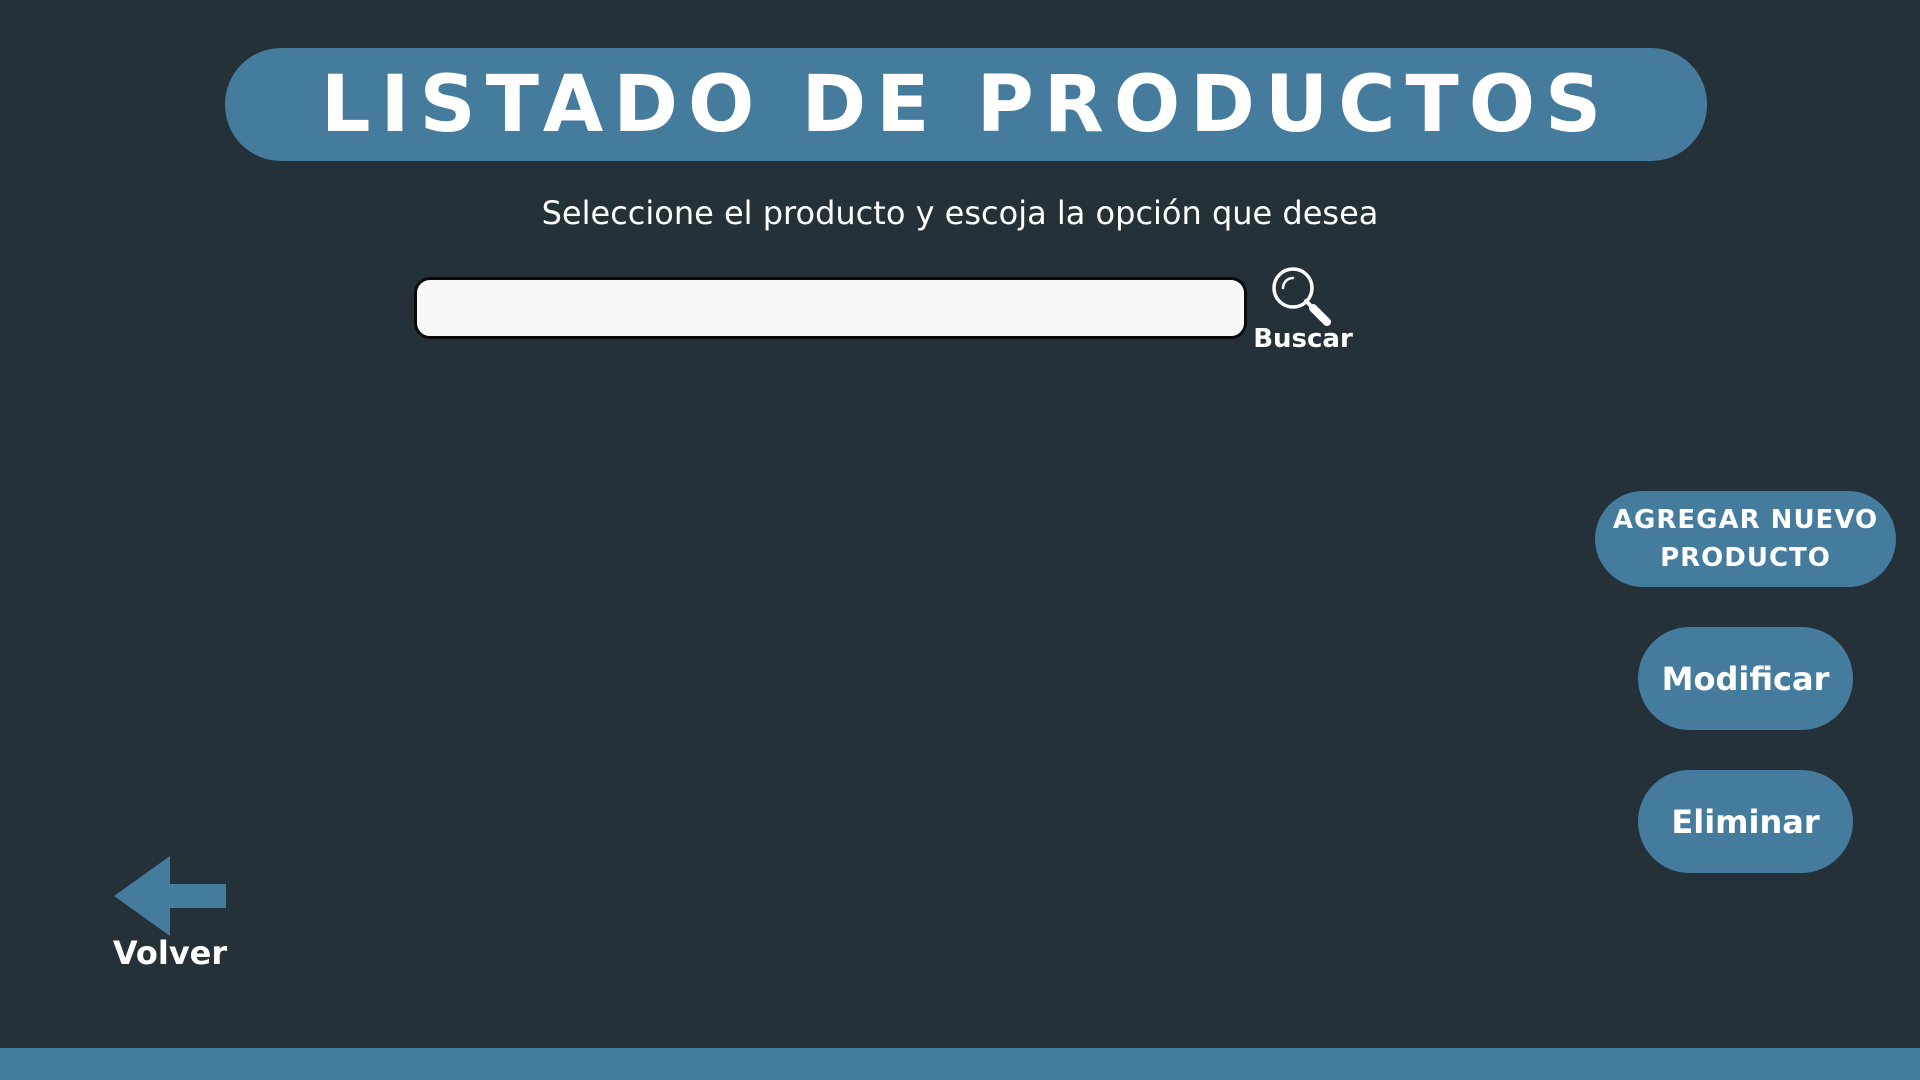  I want to click on back-button: Volver, so click(170, 912).